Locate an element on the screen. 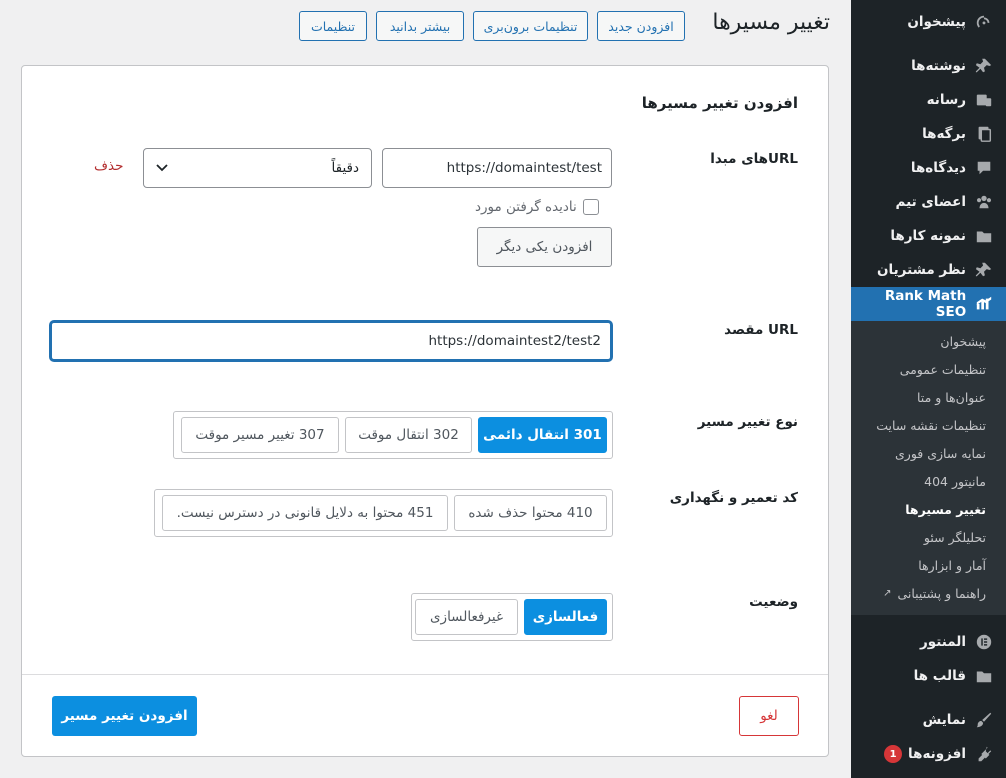 This screenshot has width=1006, height=778. sidebar-item-appearance: نمایش is located at coordinates (928, 720).